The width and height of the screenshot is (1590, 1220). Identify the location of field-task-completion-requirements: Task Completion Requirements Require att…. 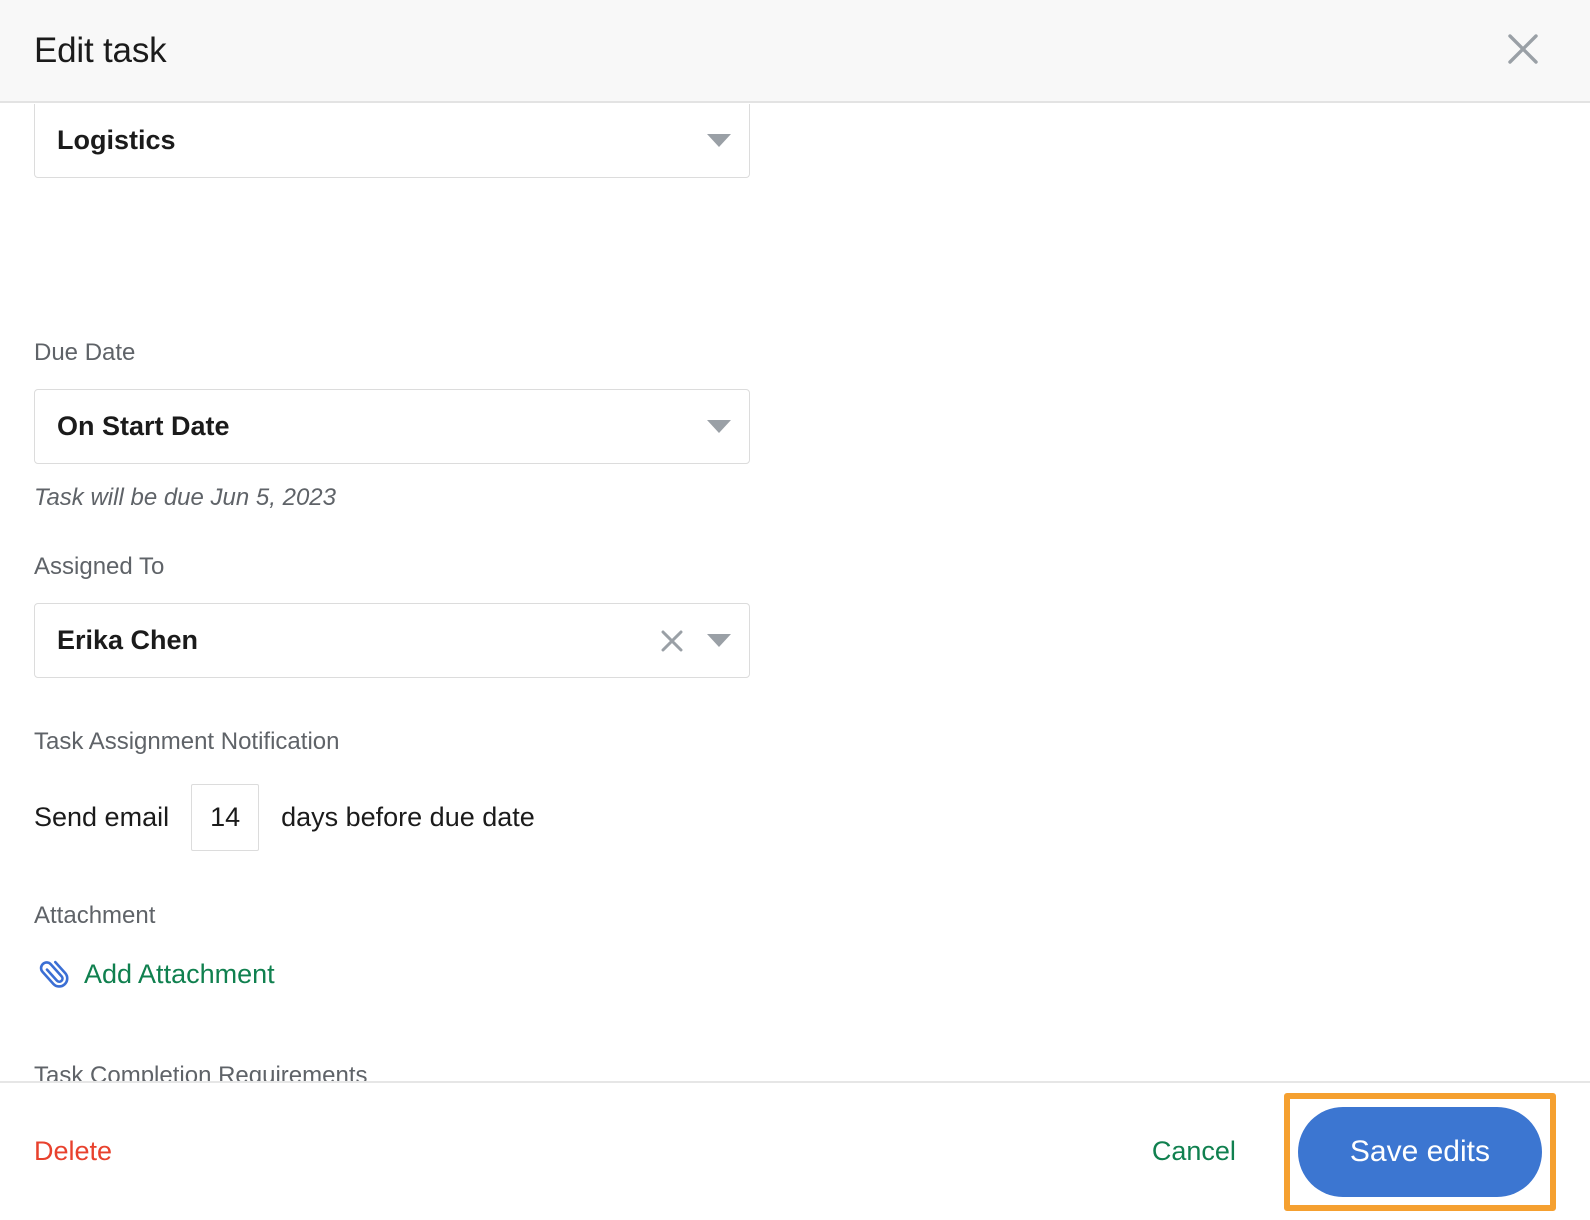
(201, 1072).